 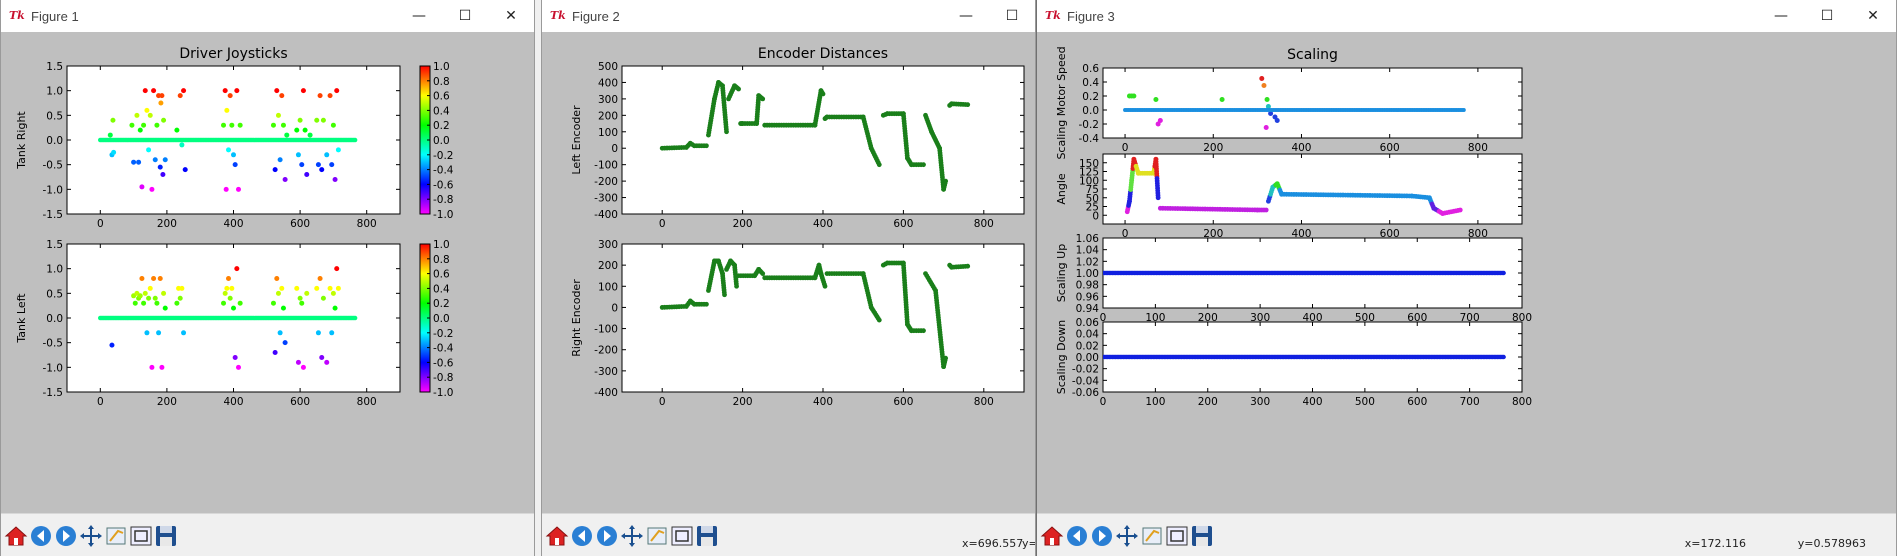 What do you see at coordinates (576, 318) in the screenshot?
I see `y-axis-label: Right Encoder` at bounding box center [576, 318].